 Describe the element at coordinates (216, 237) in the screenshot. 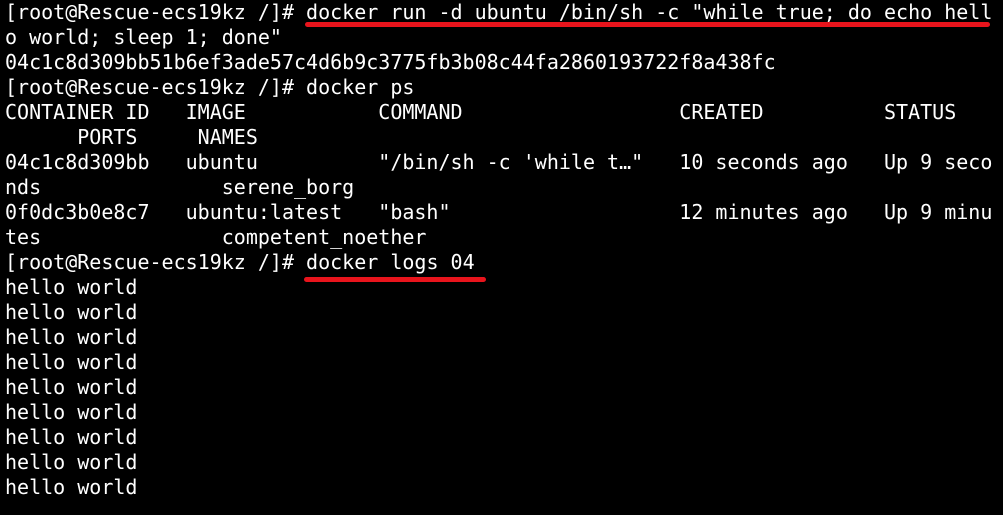

I see `ps-table-row-wrap: tes competent_noether` at that location.